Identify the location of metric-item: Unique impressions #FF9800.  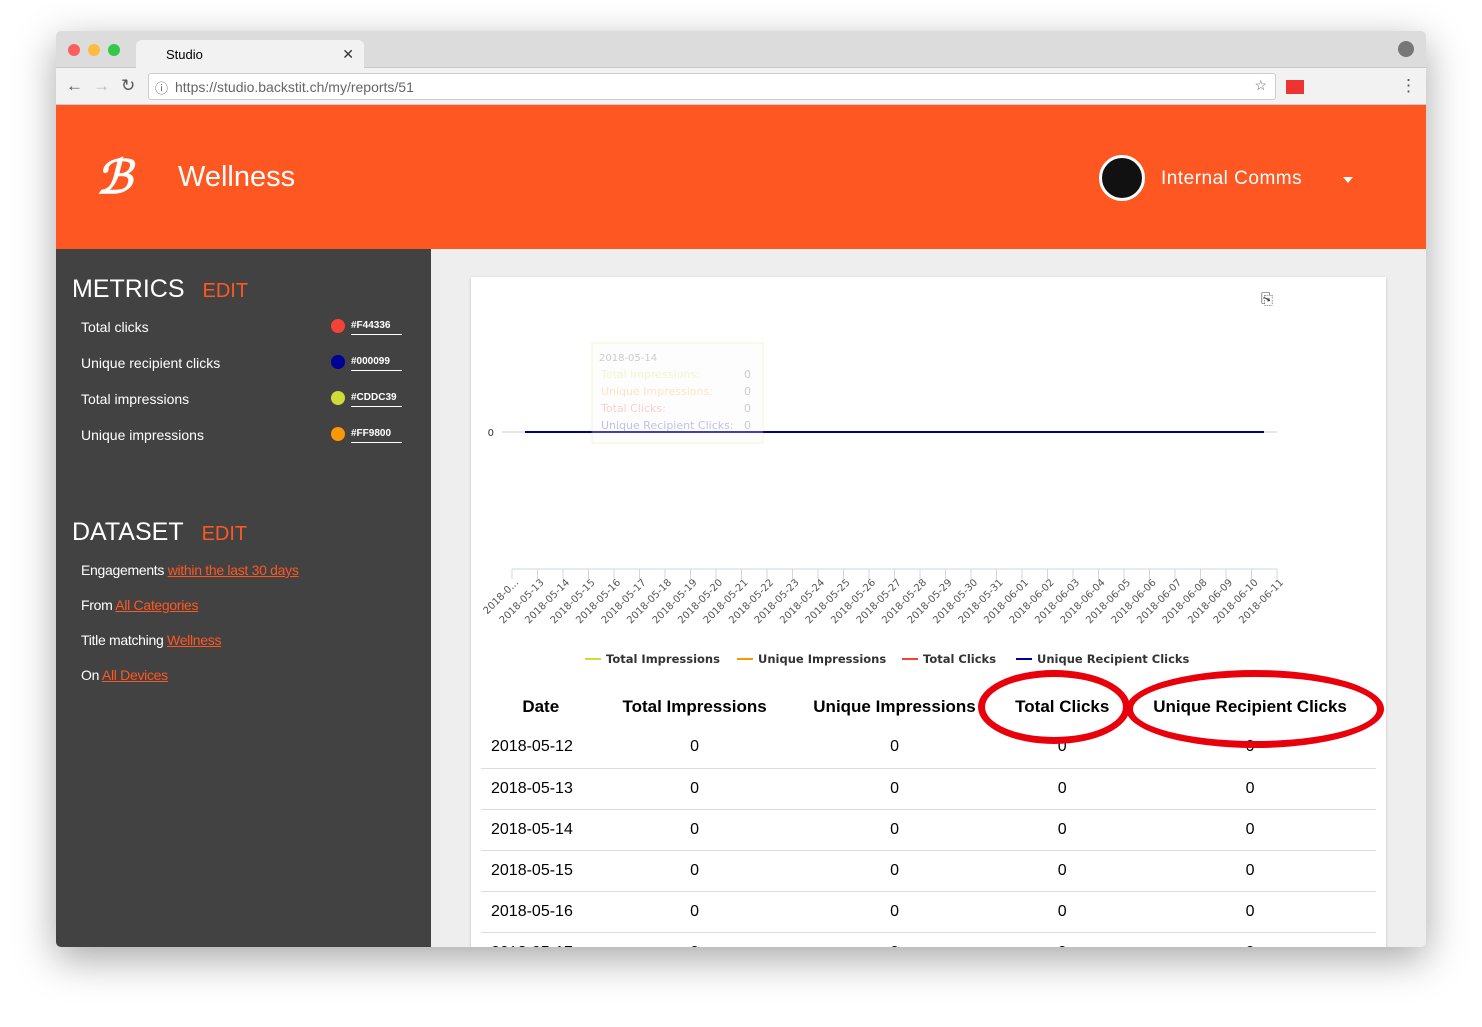
(242, 435).